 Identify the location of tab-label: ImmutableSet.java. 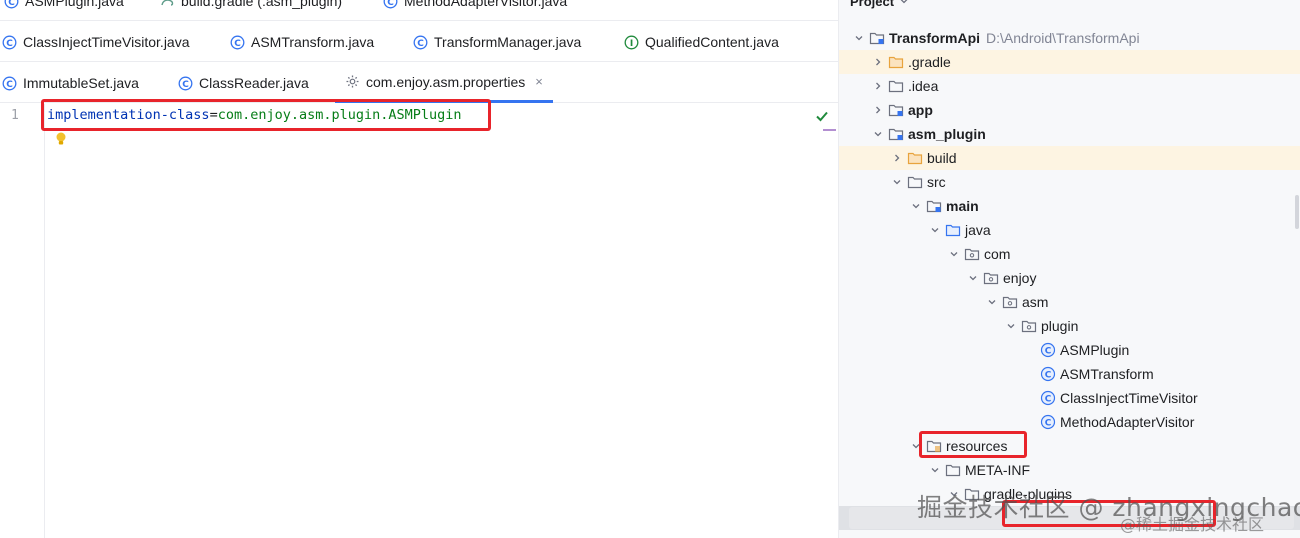
(81, 83).